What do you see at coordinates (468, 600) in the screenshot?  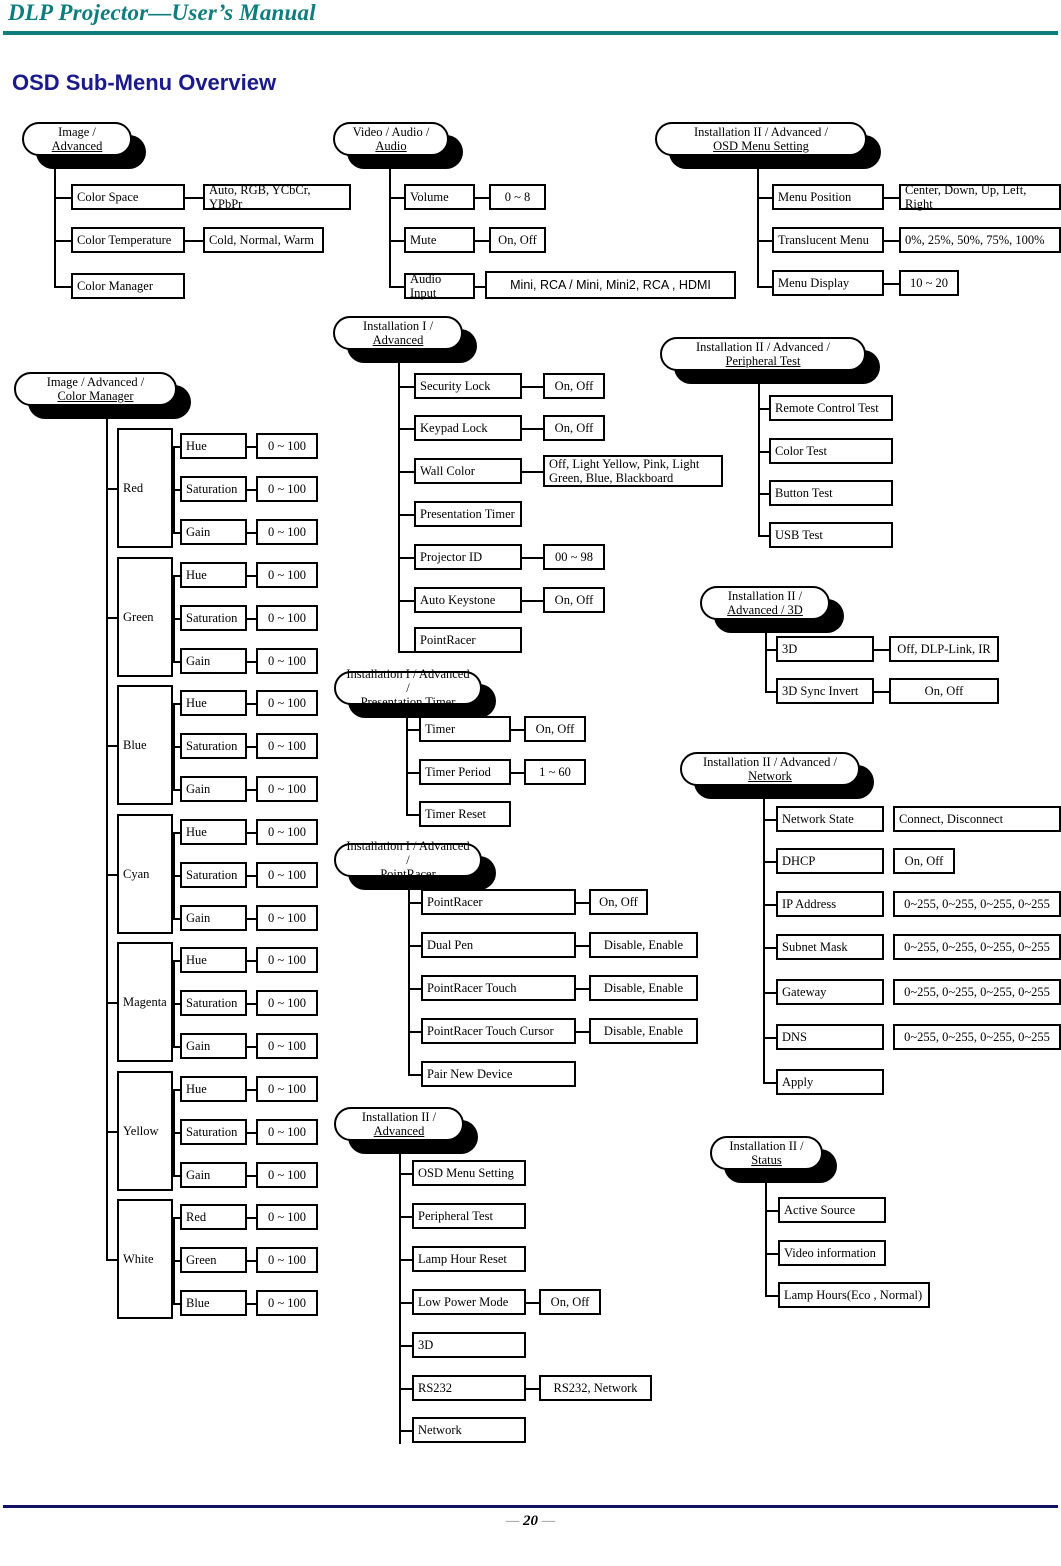 I see `menu-item-auto-keystone: Auto Keystone` at bounding box center [468, 600].